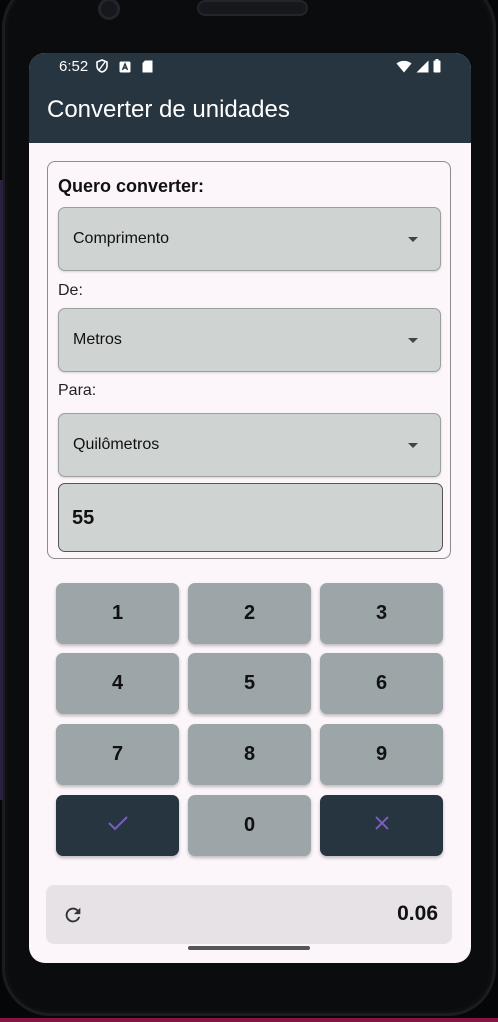  Describe the element at coordinates (83, 518) in the screenshot. I see `input-value: 55` at that location.